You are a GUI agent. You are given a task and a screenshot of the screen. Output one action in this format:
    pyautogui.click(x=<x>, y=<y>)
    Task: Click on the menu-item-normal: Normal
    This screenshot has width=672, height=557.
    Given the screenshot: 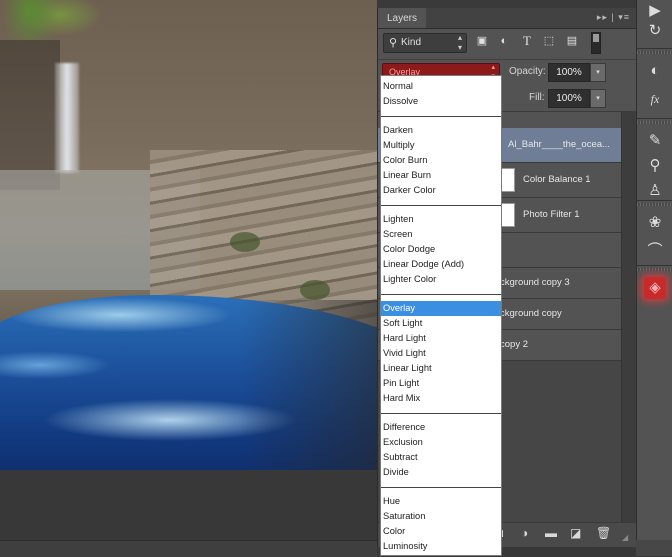 What is the action you would take?
    pyautogui.click(x=441, y=86)
    